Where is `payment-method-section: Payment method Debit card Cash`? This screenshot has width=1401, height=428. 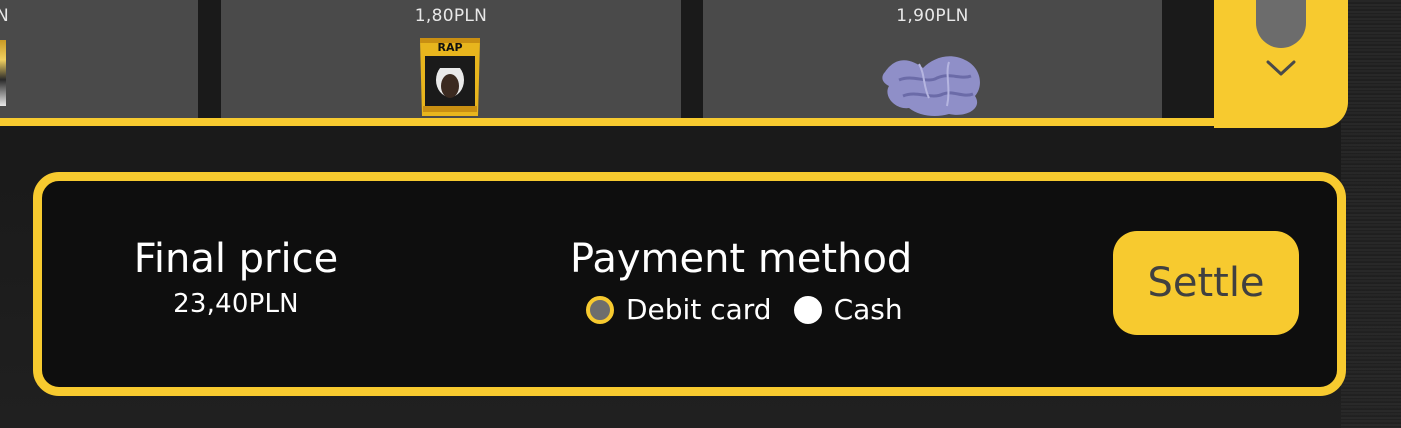
payment-method-section: Payment method Debit card Cash is located at coordinates (752, 280).